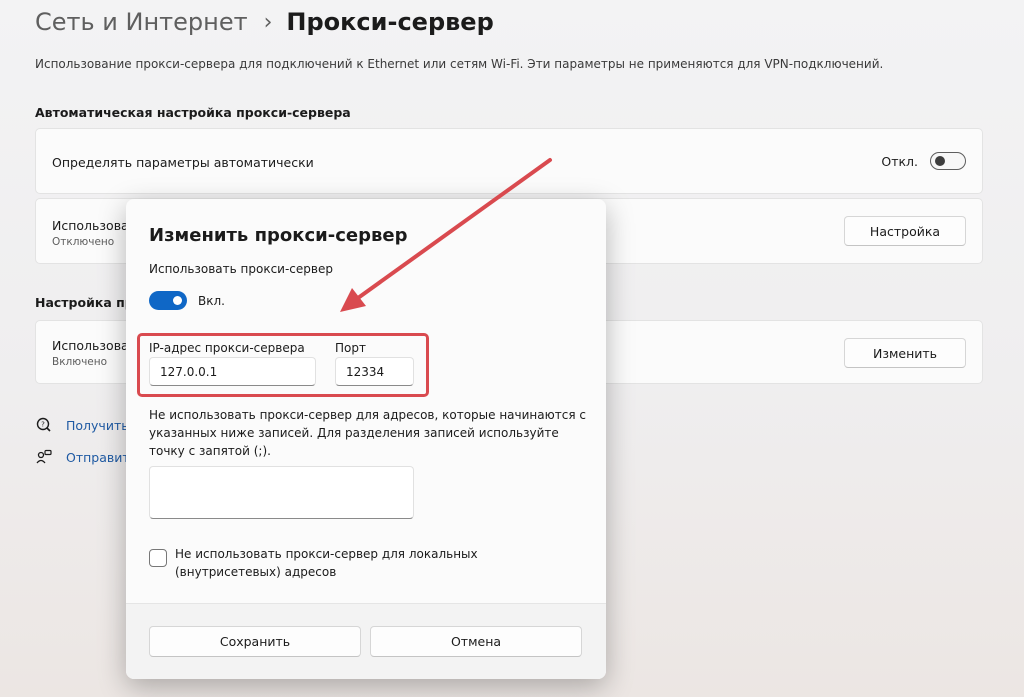 The width and height of the screenshot is (1024, 697). What do you see at coordinates (446, 235) in the screenshot?
I see `annotation-arrow-icon` at bounding box center [446, 235].